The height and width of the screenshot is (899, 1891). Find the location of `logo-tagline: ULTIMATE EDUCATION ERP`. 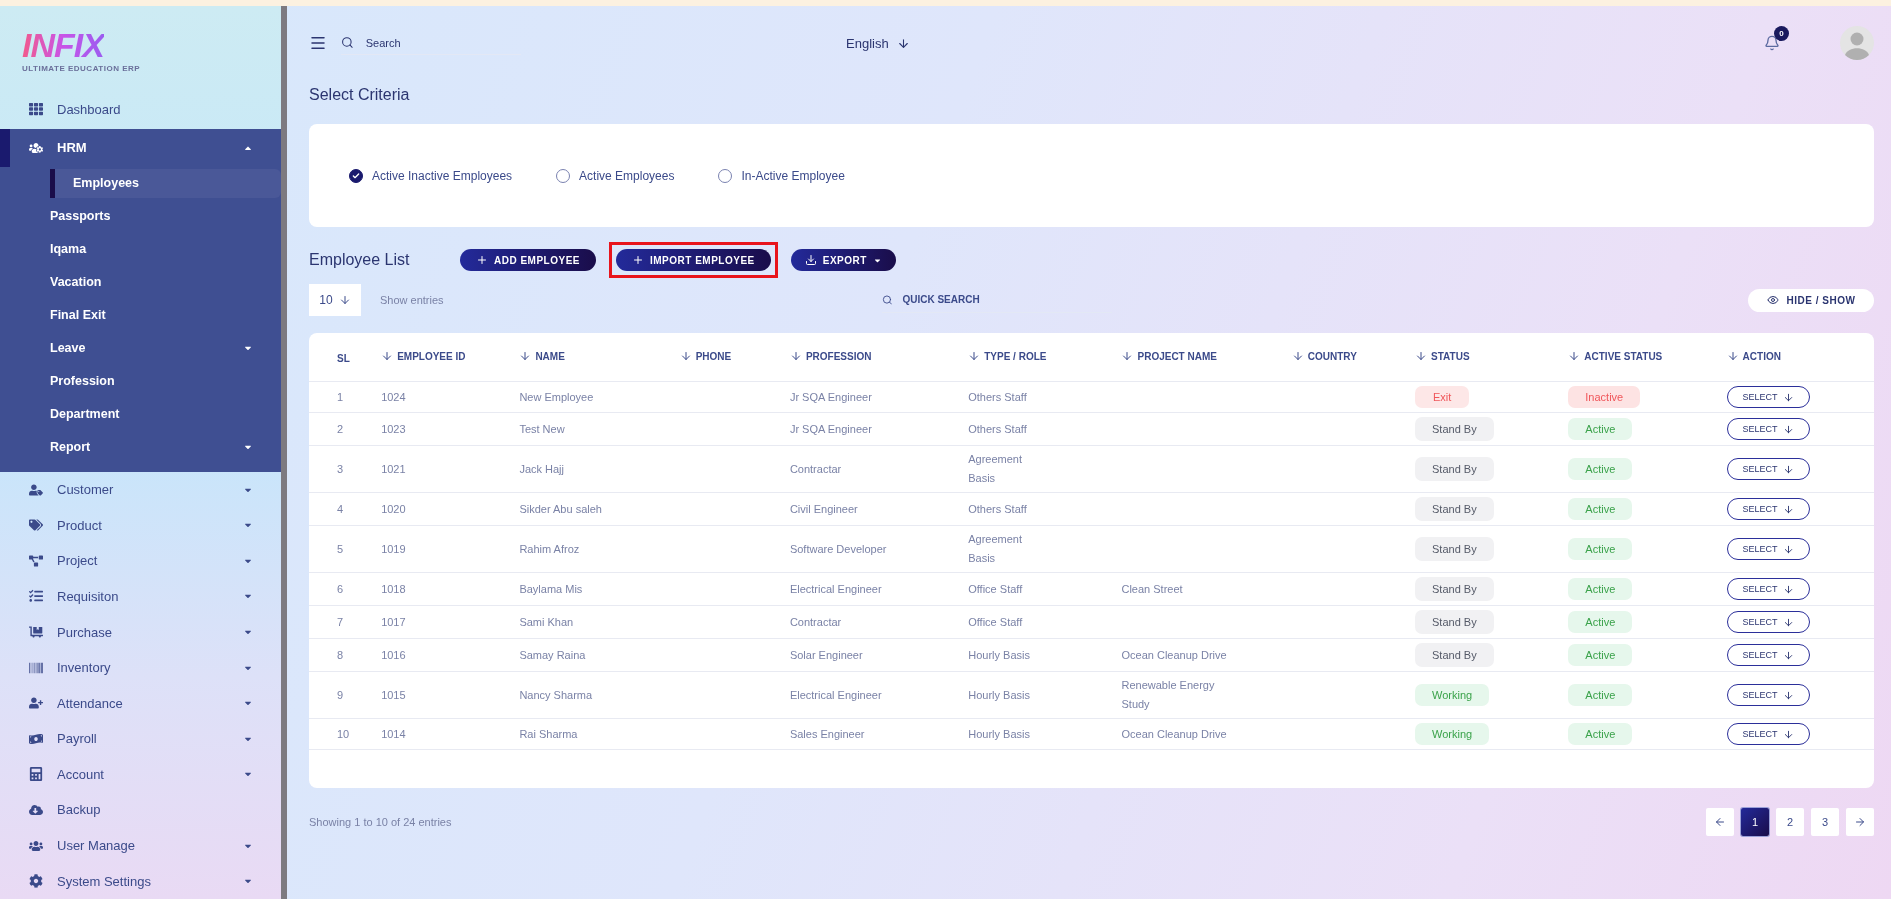

logo-tagline: ULTIMATE EDUCATION ERP is located at coordinates (81, 68).